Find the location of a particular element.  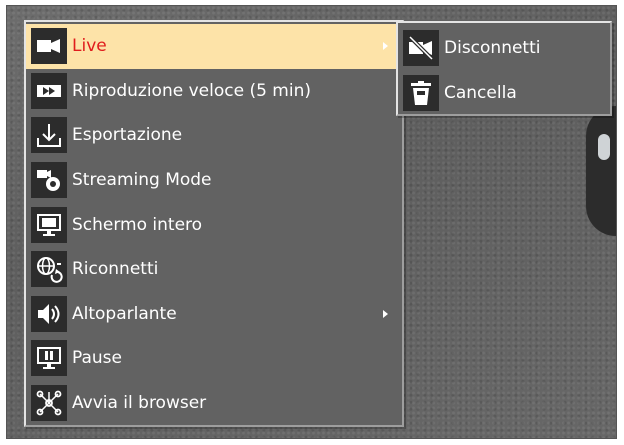

submenu-item-delete: Cancella is located at coordinates (504, 92).